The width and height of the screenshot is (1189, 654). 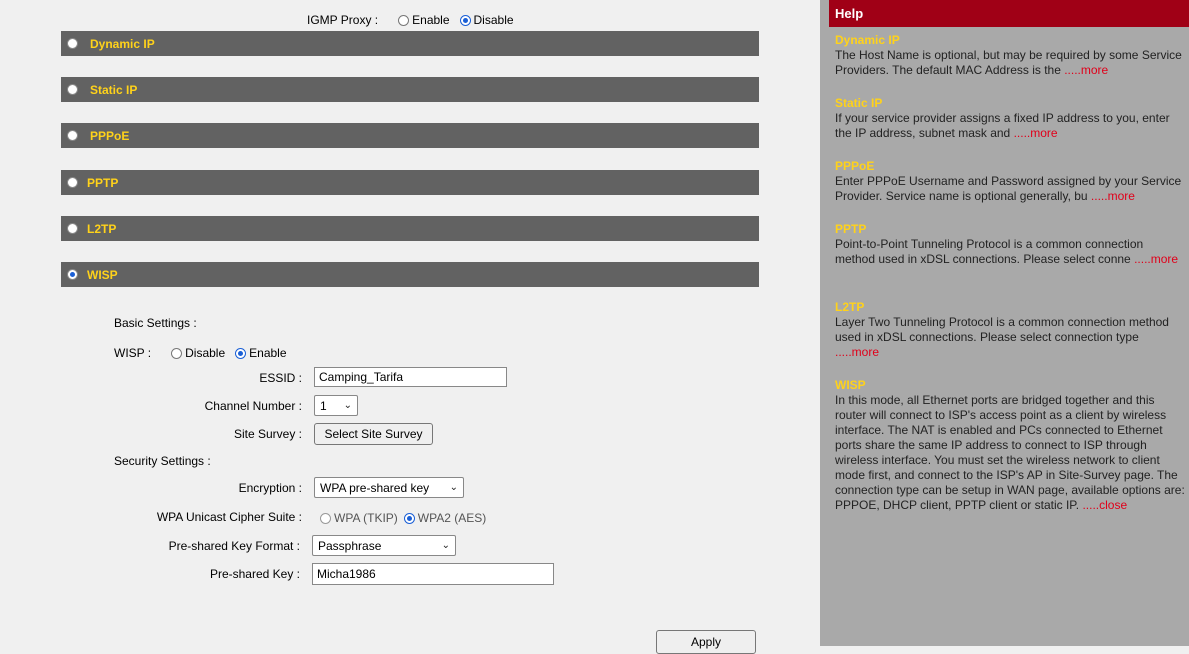 I want to click on cipher-aes-label: WPA2 (AES), so click(x=452, y=518).